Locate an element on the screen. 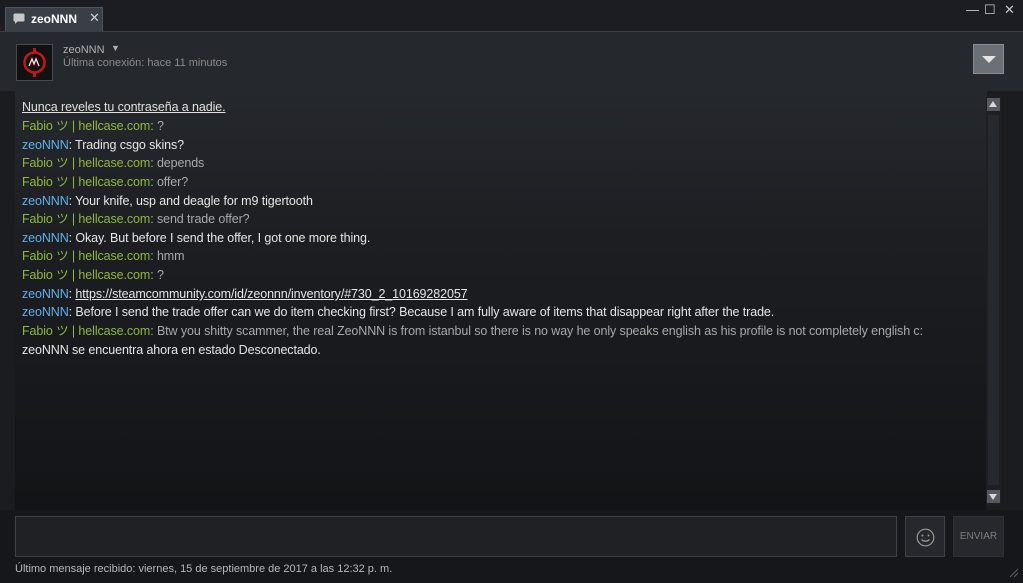 Image resolution: width=1023 pixels, height=583 pixels. emoticon-button is located at coordinates (925, 536).